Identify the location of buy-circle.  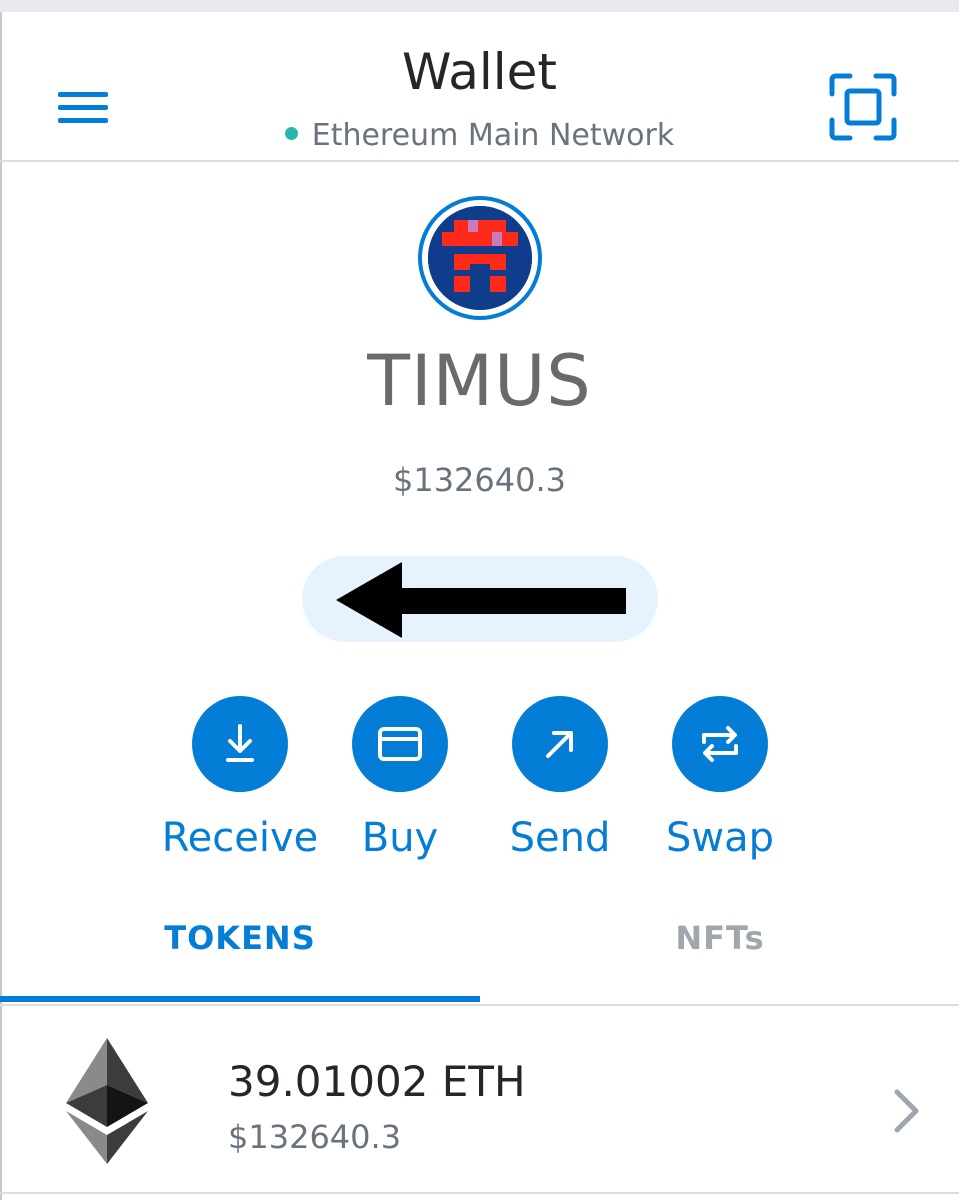
(400, 744).